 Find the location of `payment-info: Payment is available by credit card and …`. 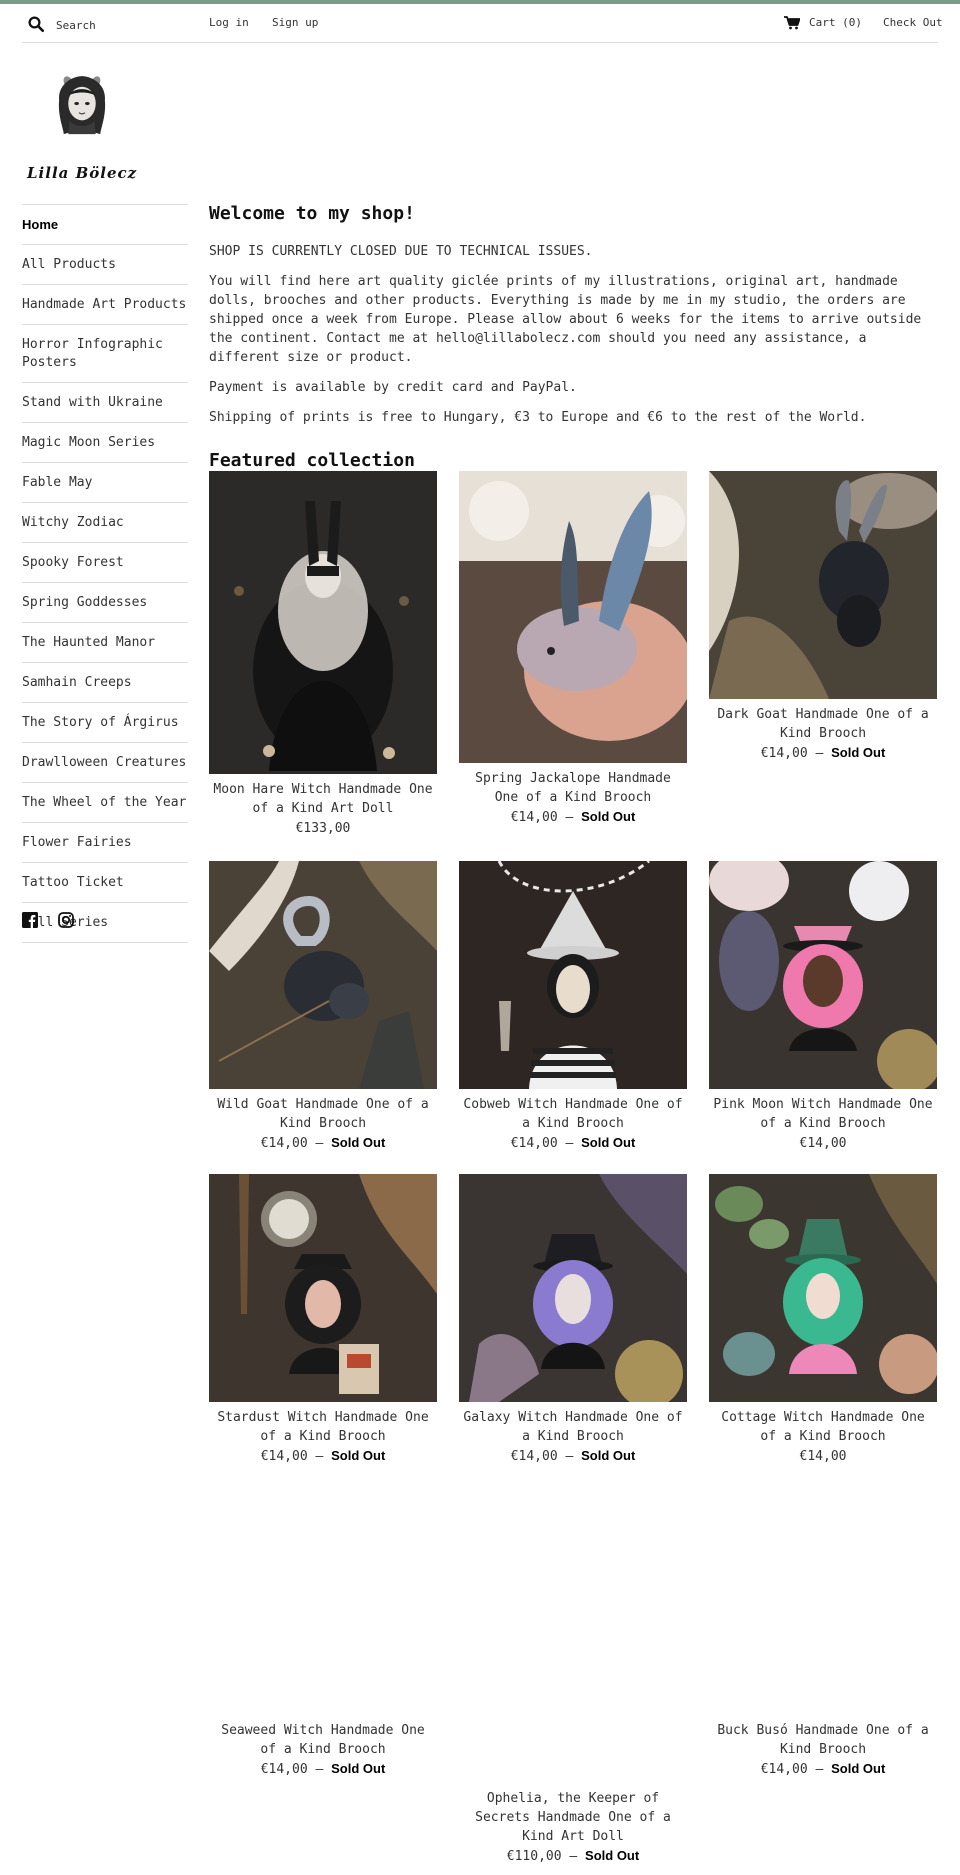

payment-info: Payment is available by credit card and … is located at coordinates (393, 387).